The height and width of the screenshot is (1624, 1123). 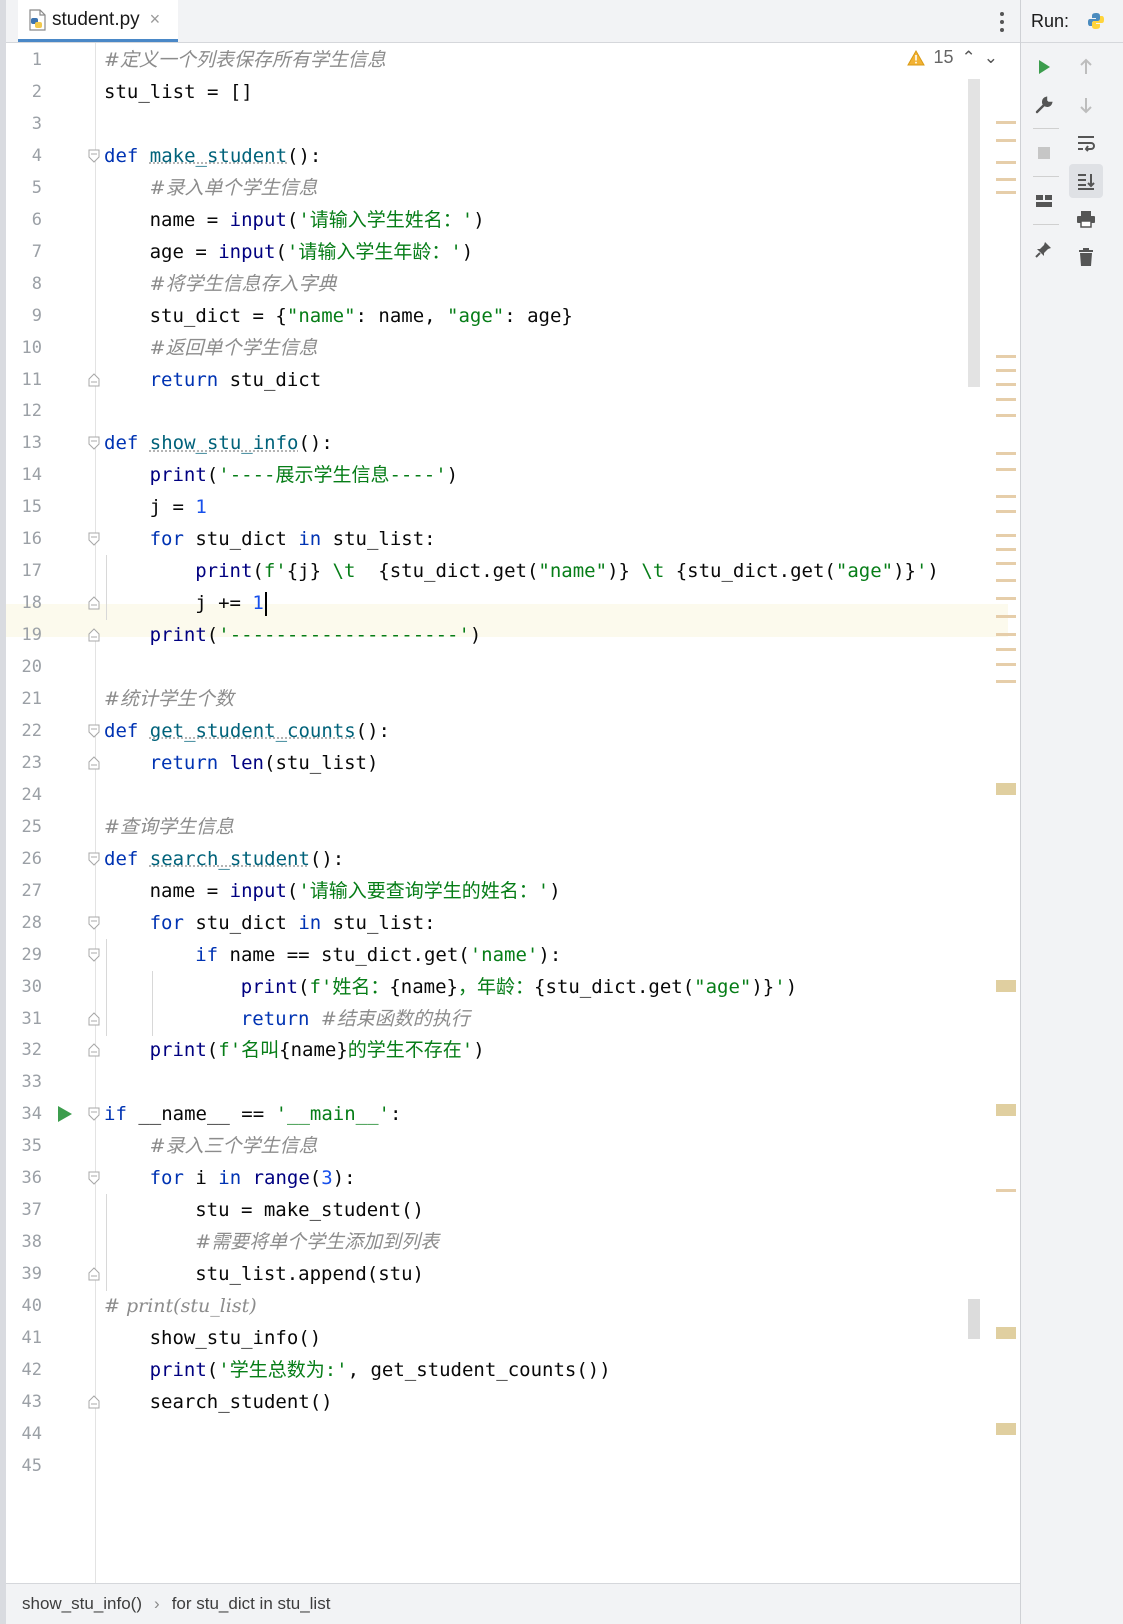 I want to click on line-number: 28, so click(x=24, y=923).